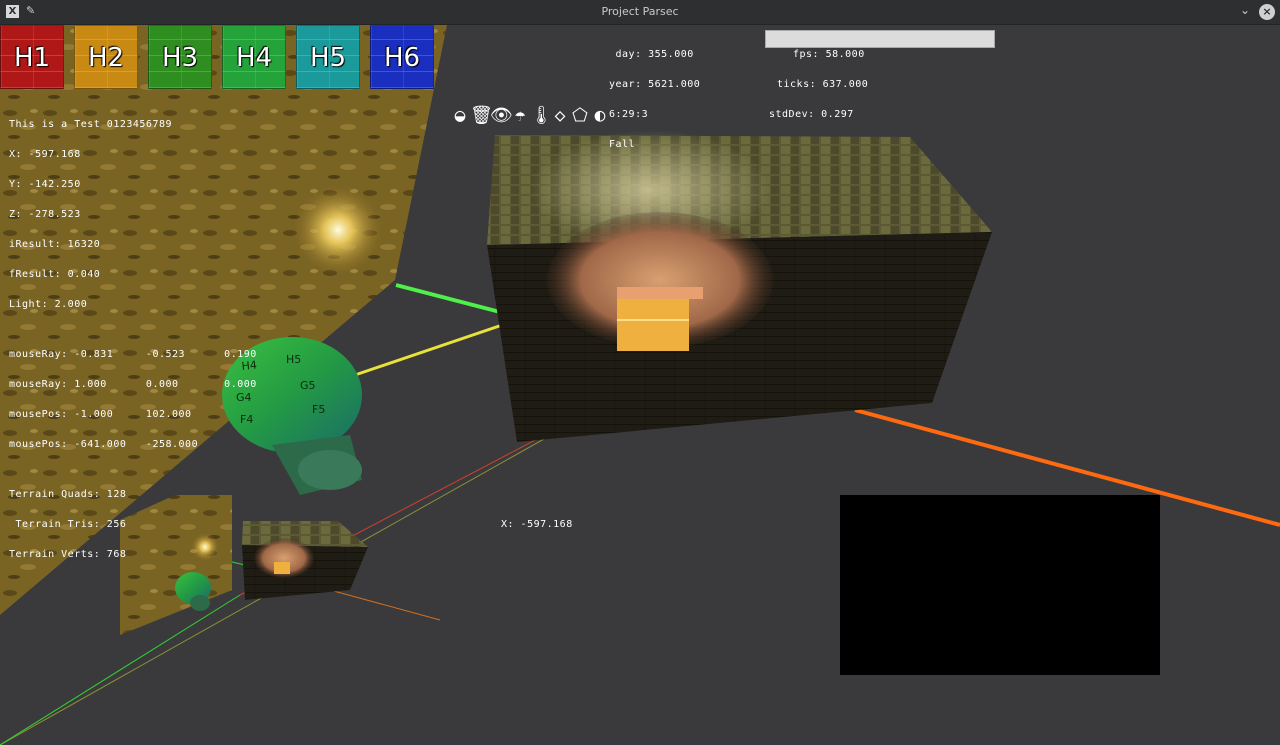 This screenshot has height=745, width=1280. I want to click on chevron-down-icon: ⌄, so click(1245, 10).